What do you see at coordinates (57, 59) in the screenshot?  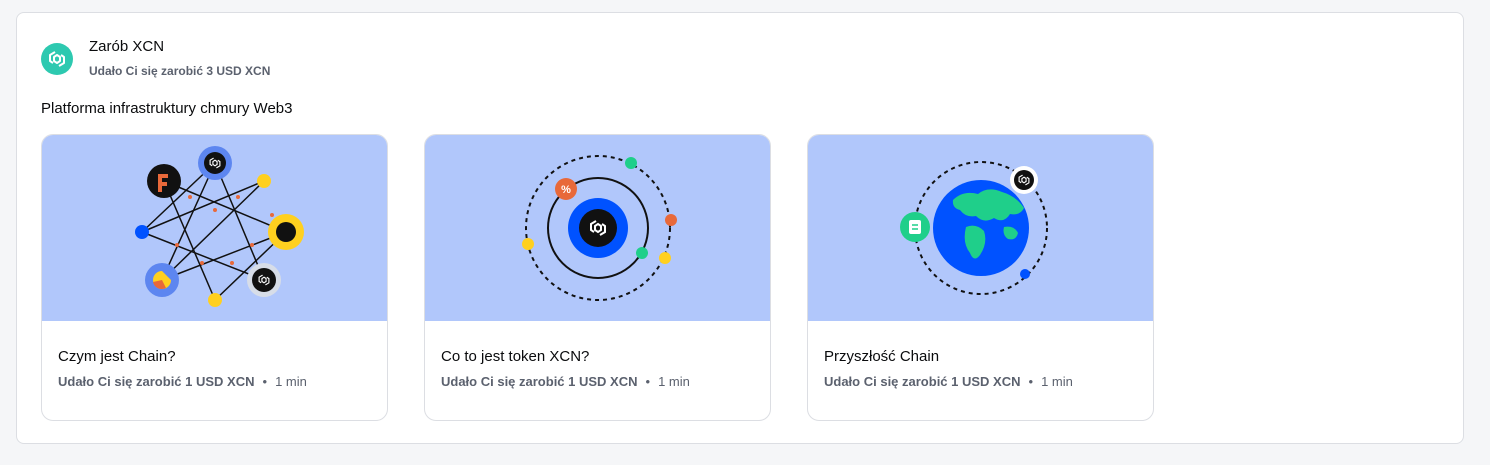 I see `chain-logo-icon` at bounding box center [57, 59].